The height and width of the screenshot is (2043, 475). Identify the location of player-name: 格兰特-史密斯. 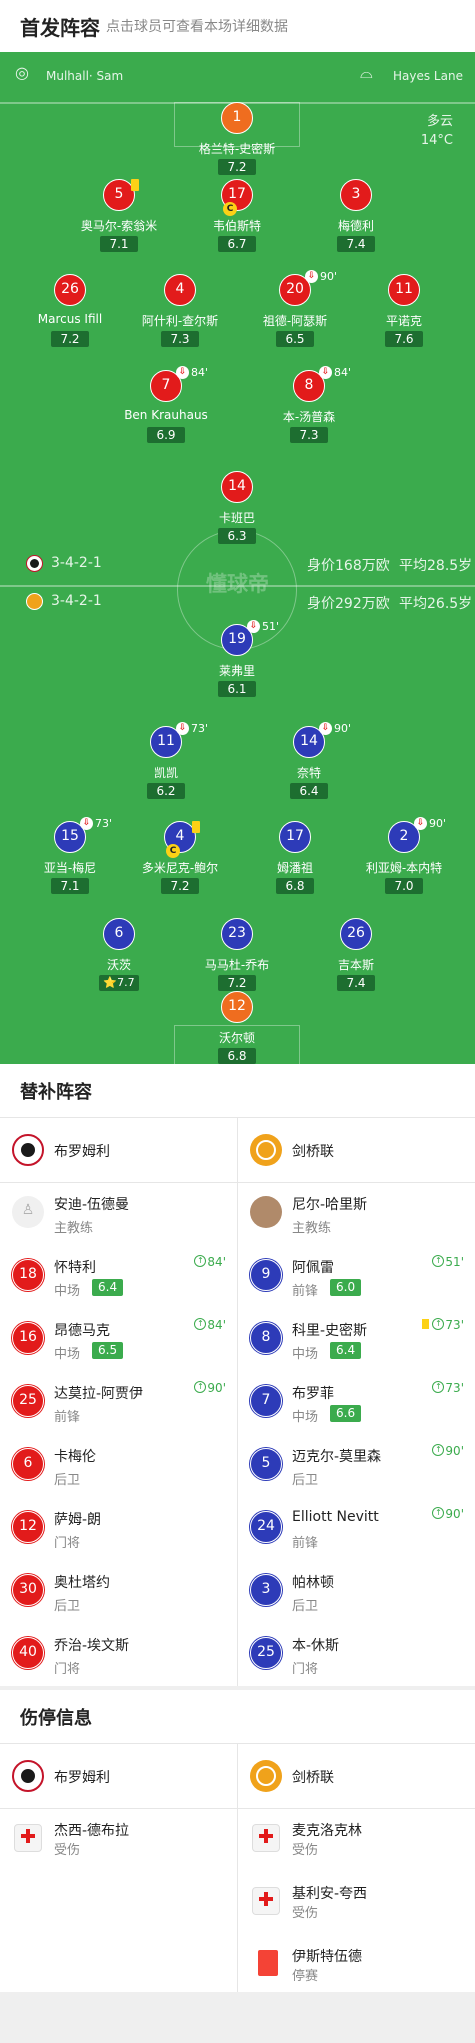
(237, 149).